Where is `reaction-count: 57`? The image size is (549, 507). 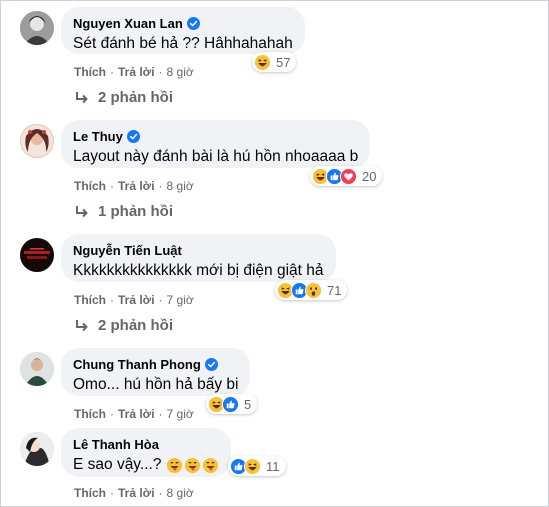
reaction-count: 57 is located at coordinates (283, 62).